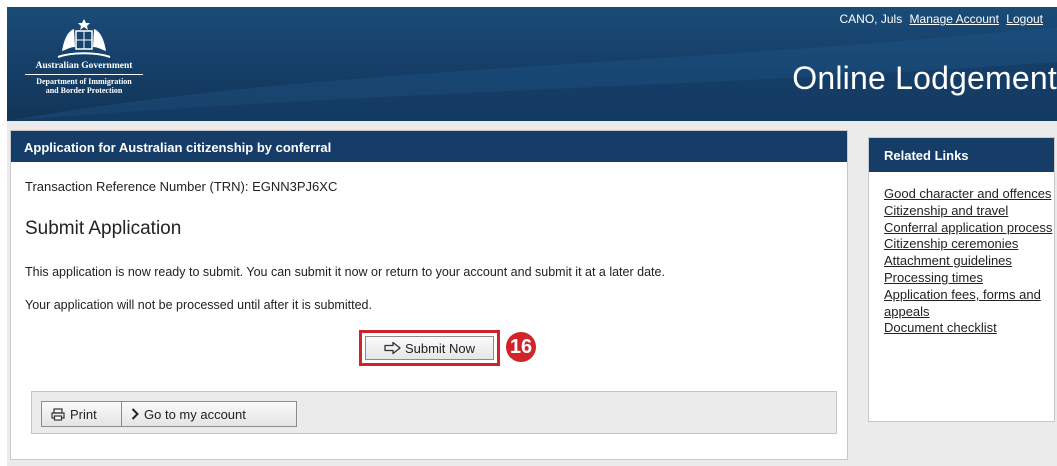 This screenshot has width=1057, height=466. Describe the element at coordinates (954, 19) in the screenshot. I see `manage-account-link: Manage Account` at that location.